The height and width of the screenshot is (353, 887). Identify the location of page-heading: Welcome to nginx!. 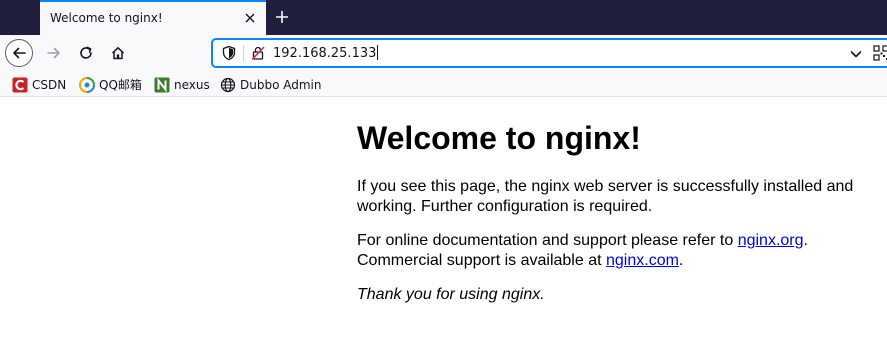
(499, 138).